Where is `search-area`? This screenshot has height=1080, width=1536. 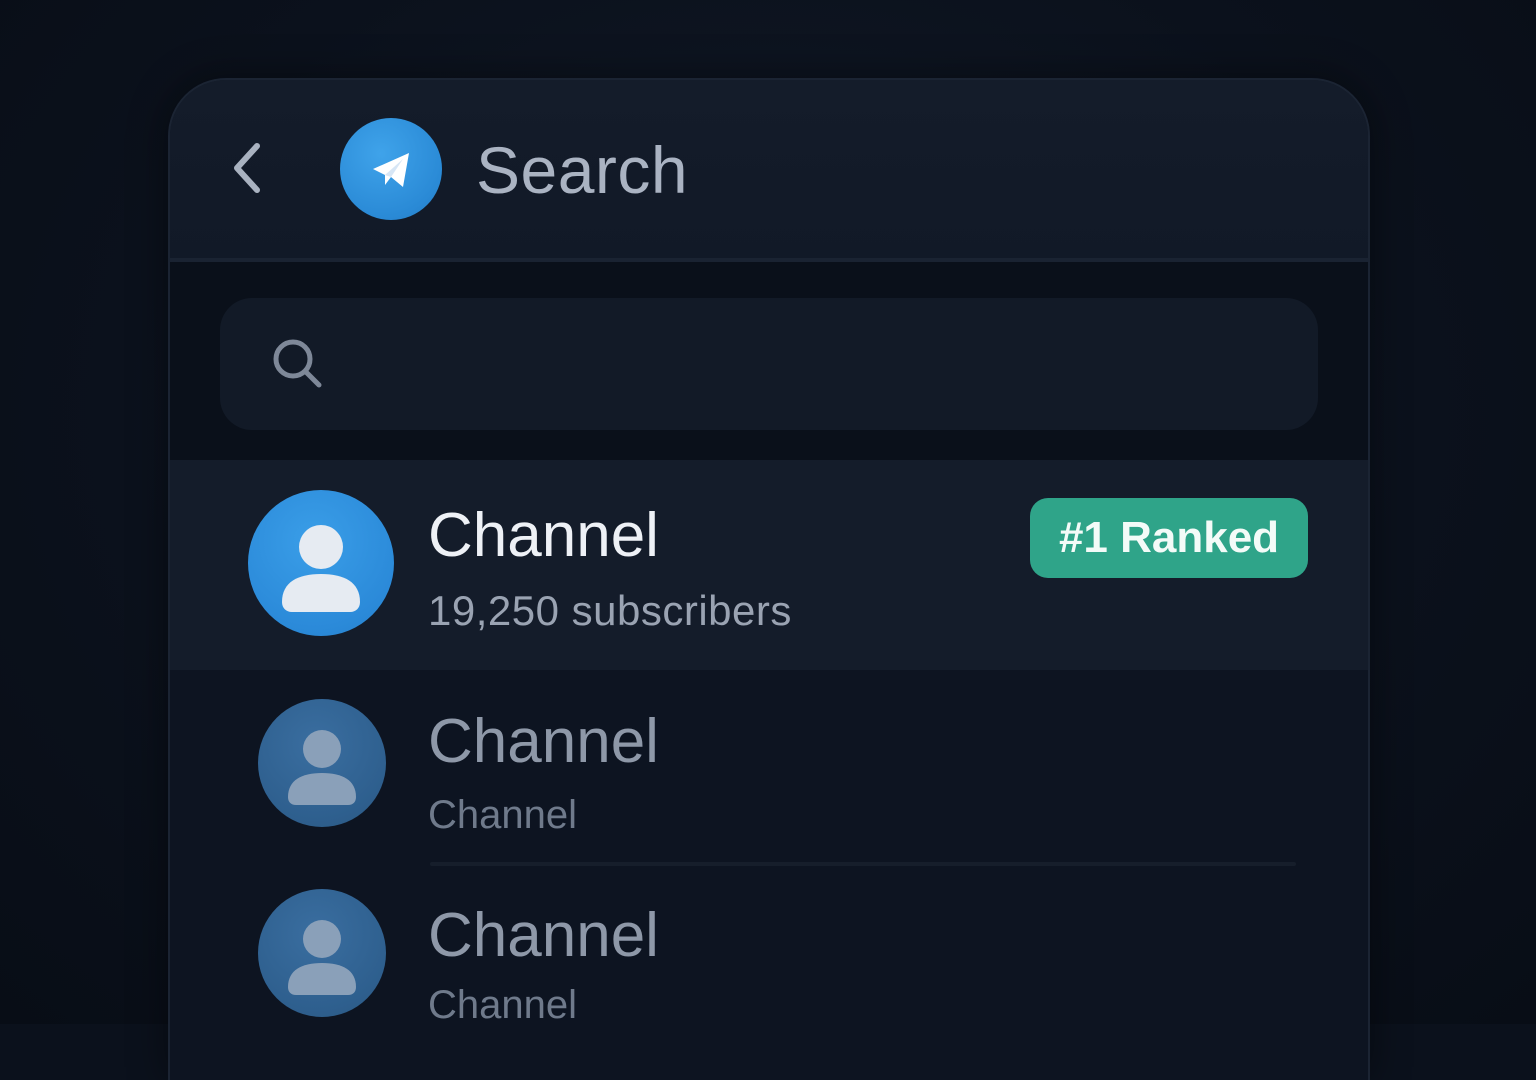 search-area is located at coordinates (769, 361).